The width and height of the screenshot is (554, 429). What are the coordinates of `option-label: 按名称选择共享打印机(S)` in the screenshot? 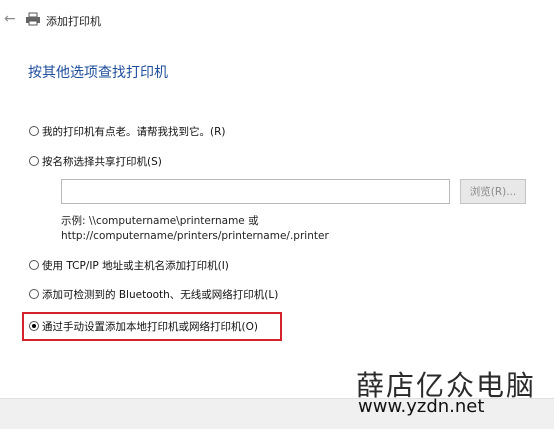 It's located at (102, 161).